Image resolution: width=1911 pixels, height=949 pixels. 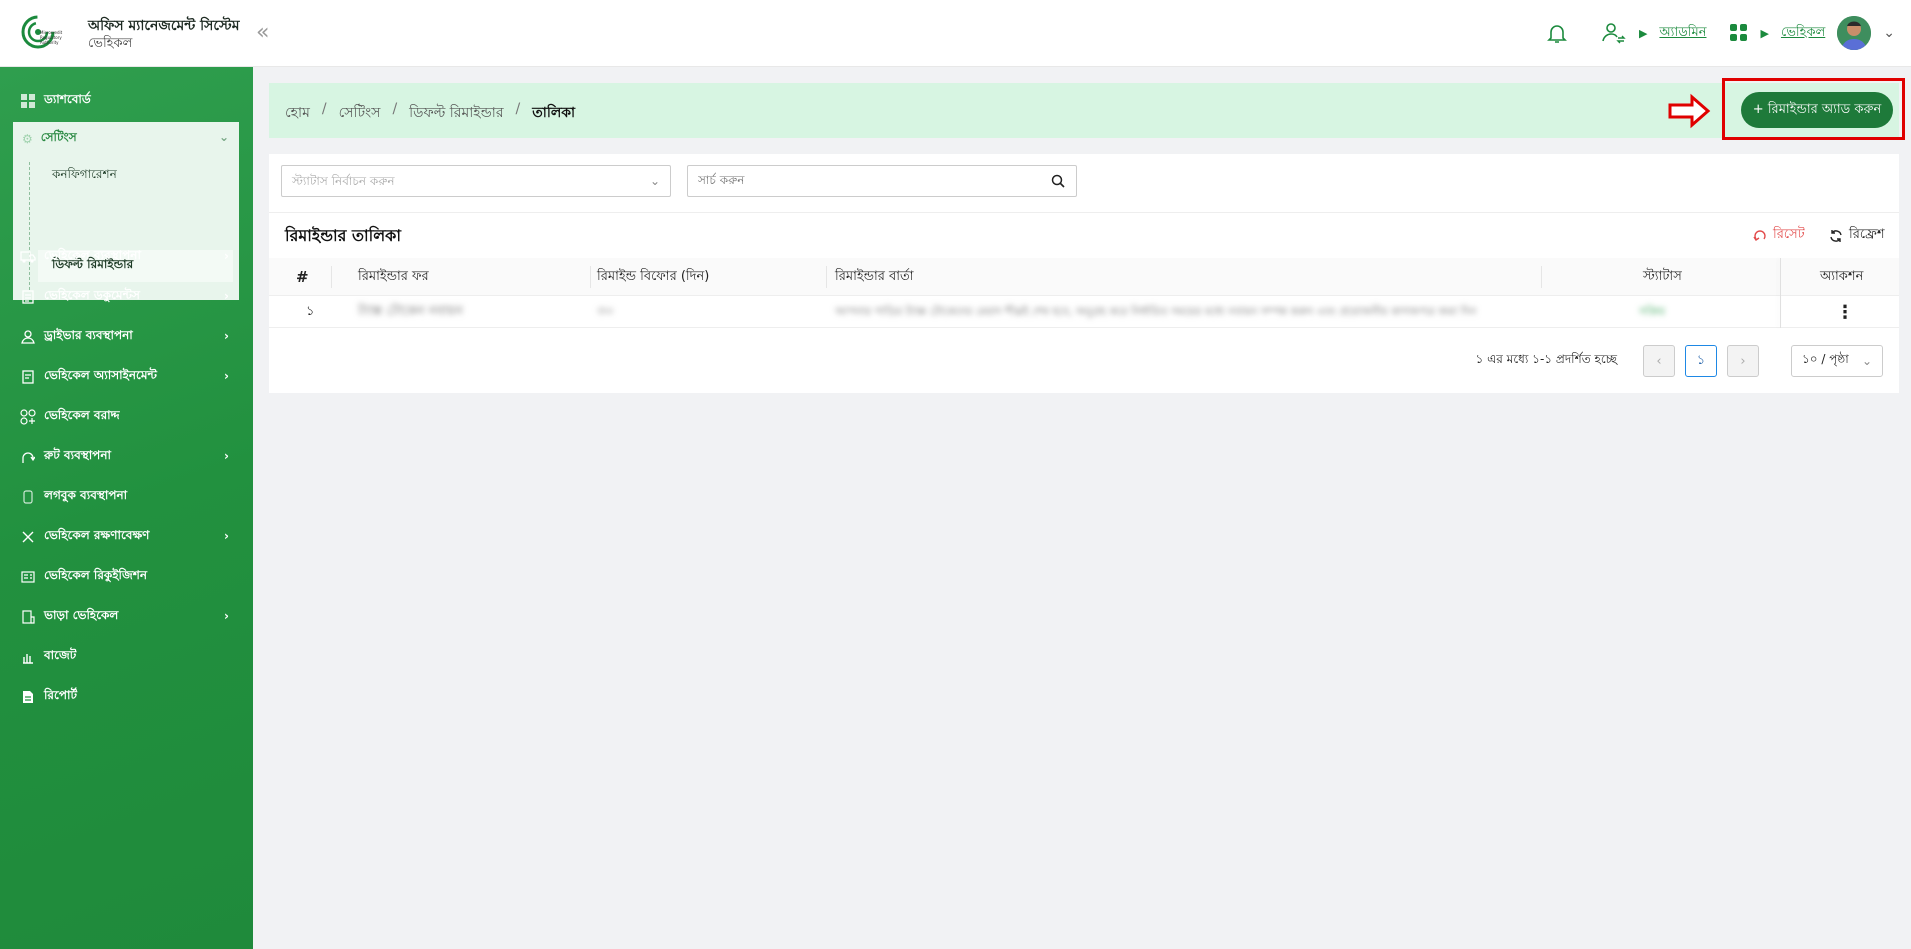 I want to click on search-input, so click(x=868, y=180).